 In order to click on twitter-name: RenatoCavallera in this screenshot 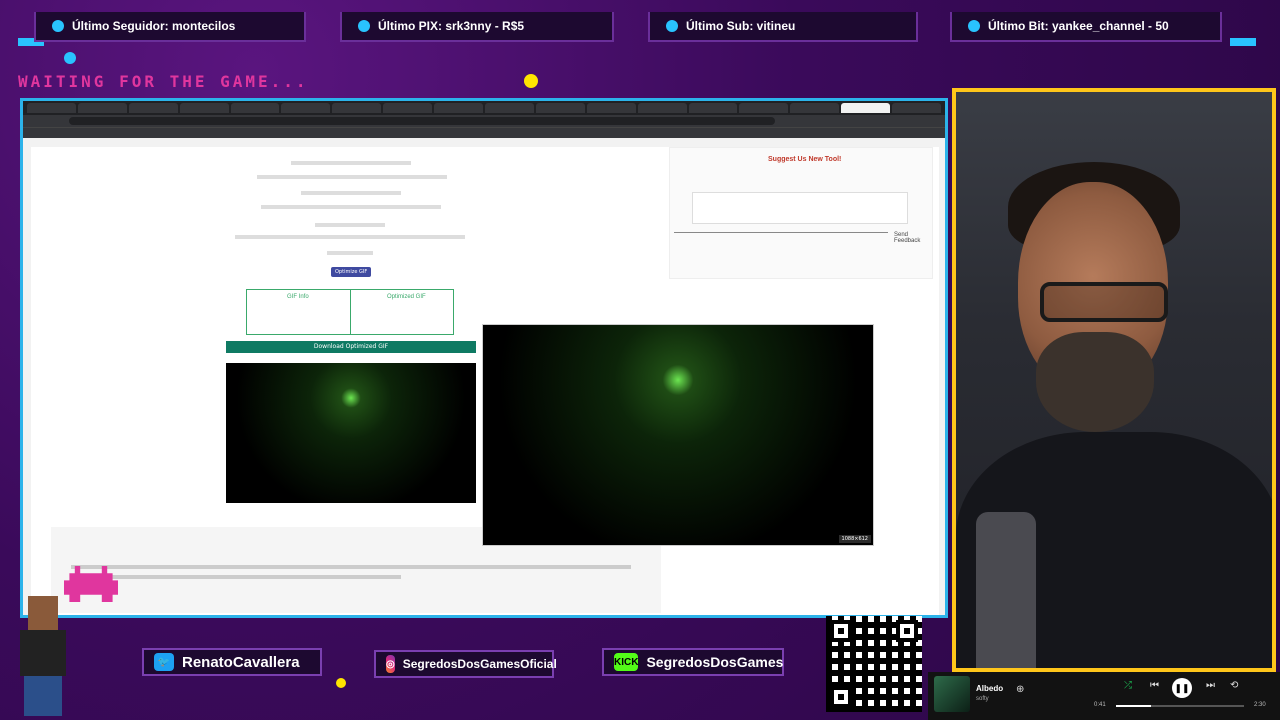, I will do `click(241, 662)`.